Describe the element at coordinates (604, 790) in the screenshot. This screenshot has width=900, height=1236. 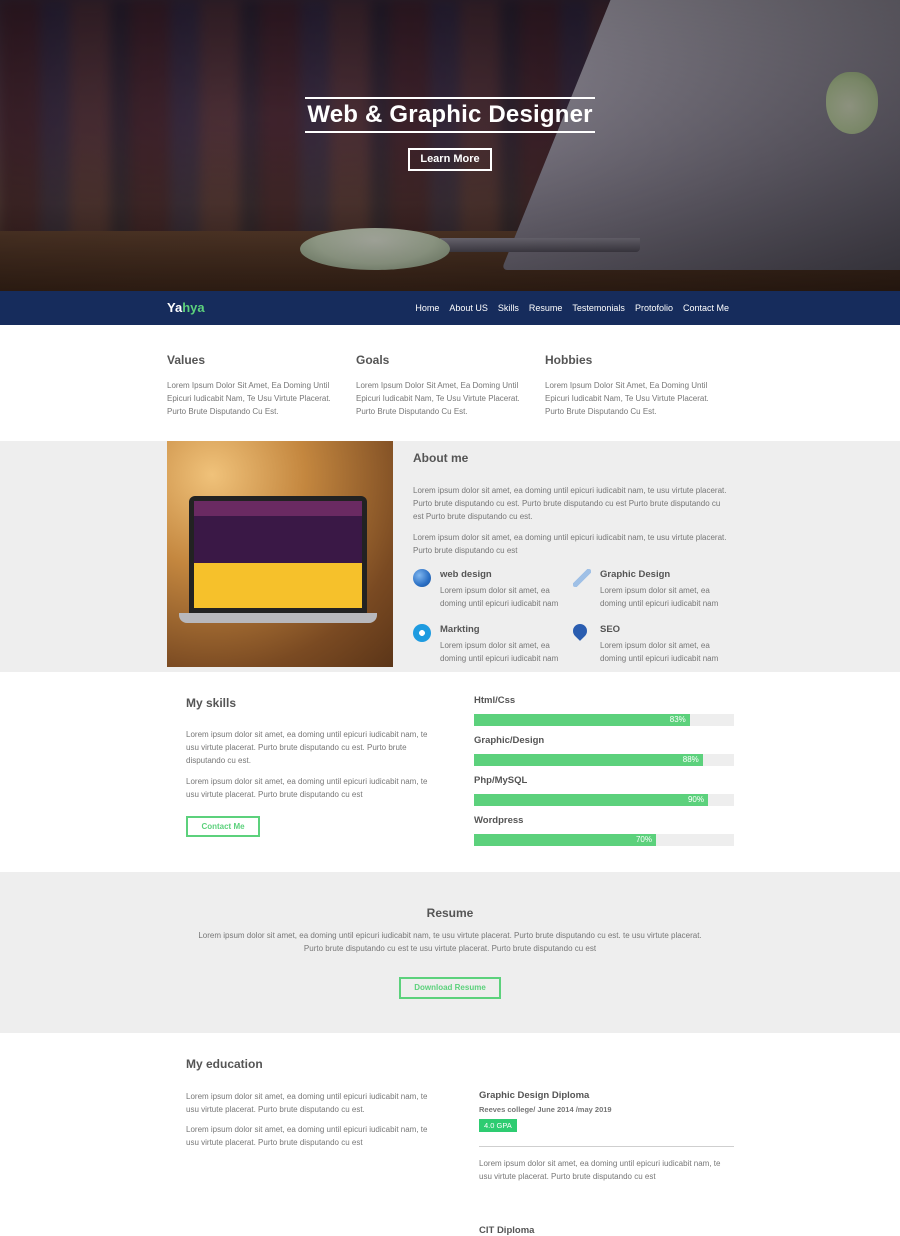
I see `skill-bar-php: Php/MySQL 90%` at that location.